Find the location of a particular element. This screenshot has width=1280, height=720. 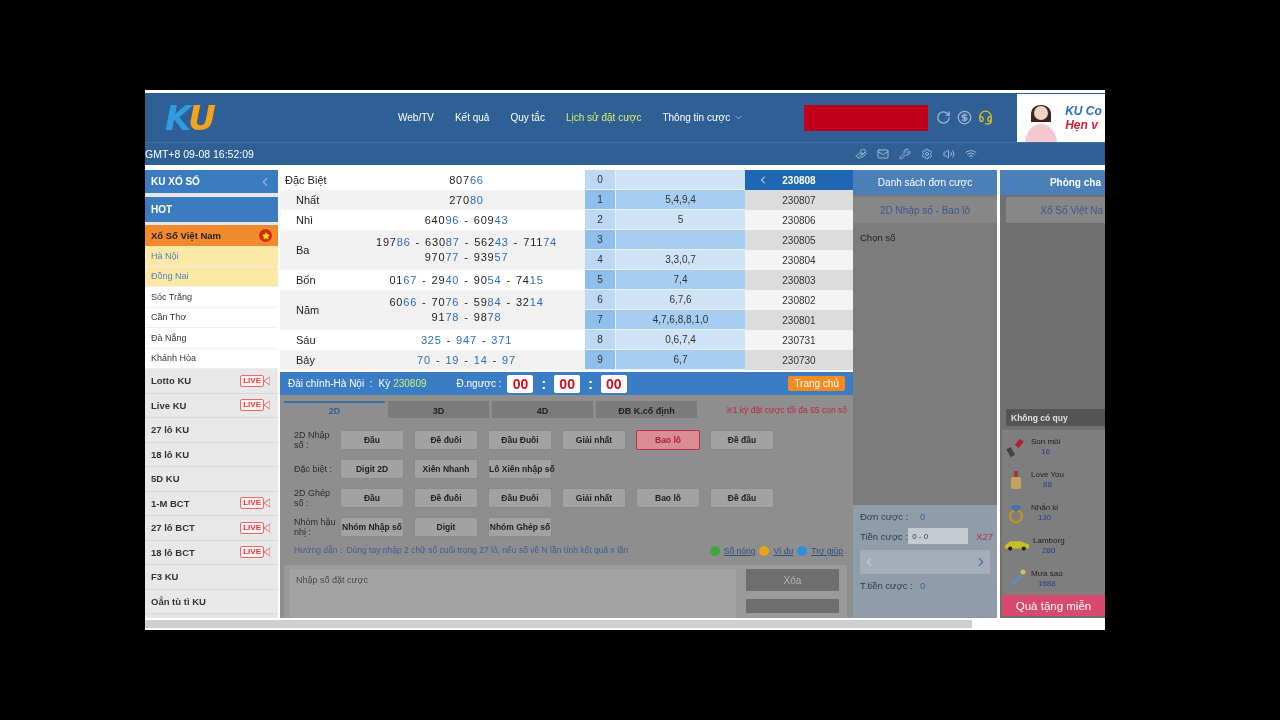

count-value: 0 is located at coordinates (923, 516).